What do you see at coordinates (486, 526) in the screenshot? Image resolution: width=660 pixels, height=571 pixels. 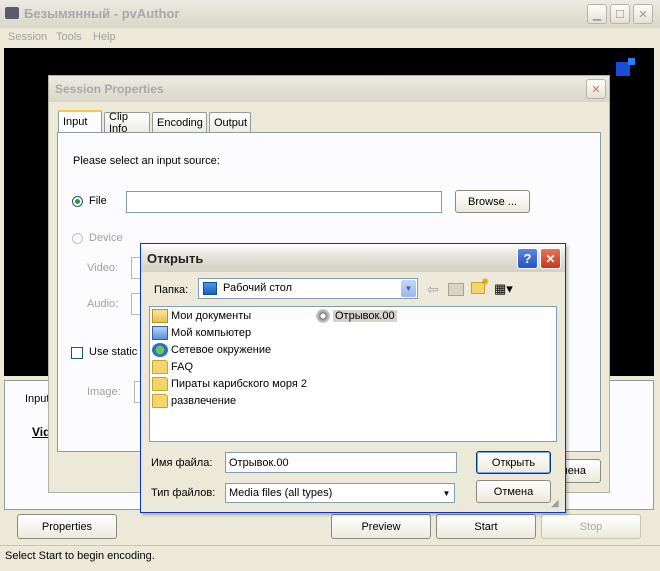 I see `start-button: Start` at bounding box center [486, 526].